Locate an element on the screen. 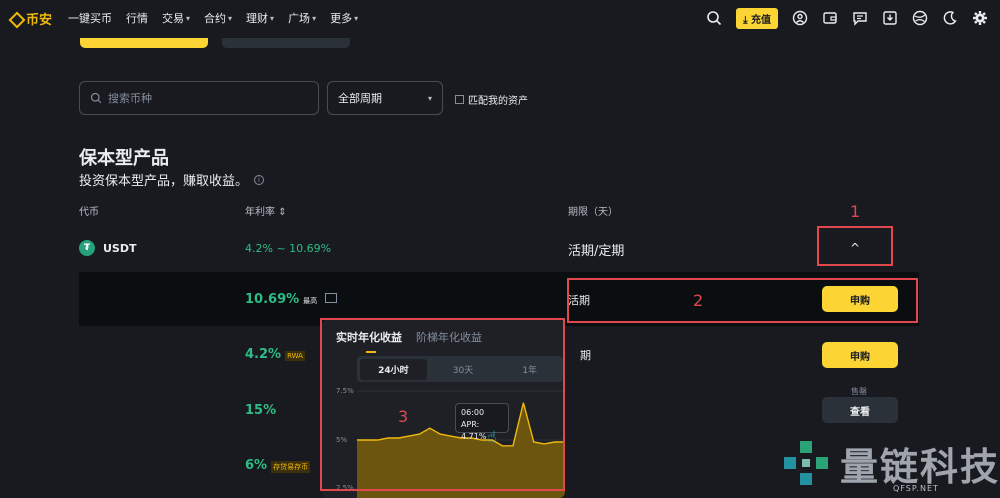 This screenshot has height=498, width=1000. sort-icon: ⇕ is located at coordinates (282, 212).